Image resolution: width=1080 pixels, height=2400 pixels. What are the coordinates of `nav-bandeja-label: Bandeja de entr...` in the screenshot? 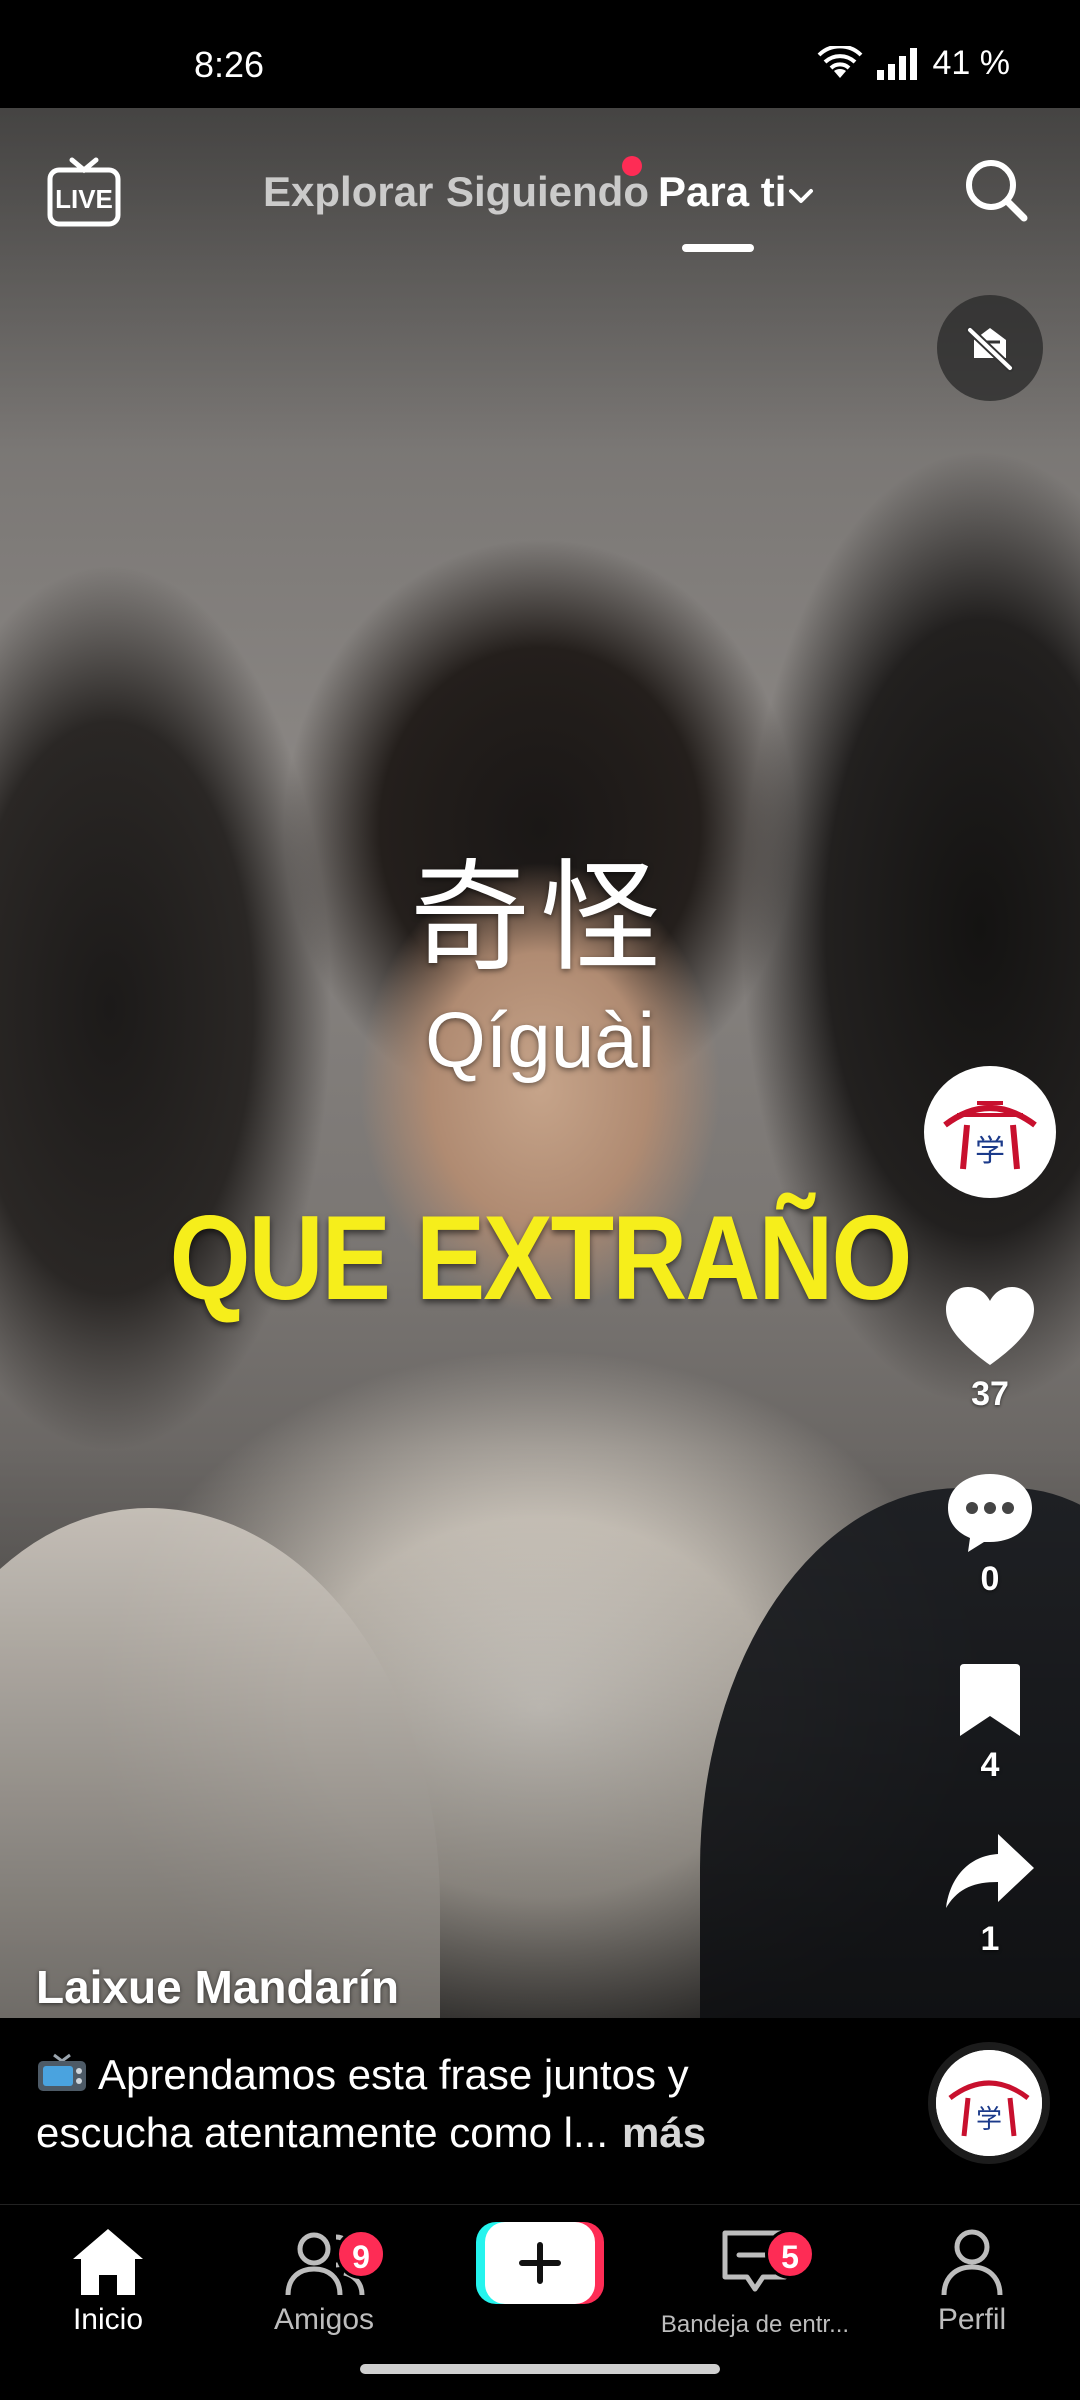 It's located at (755, 2324).